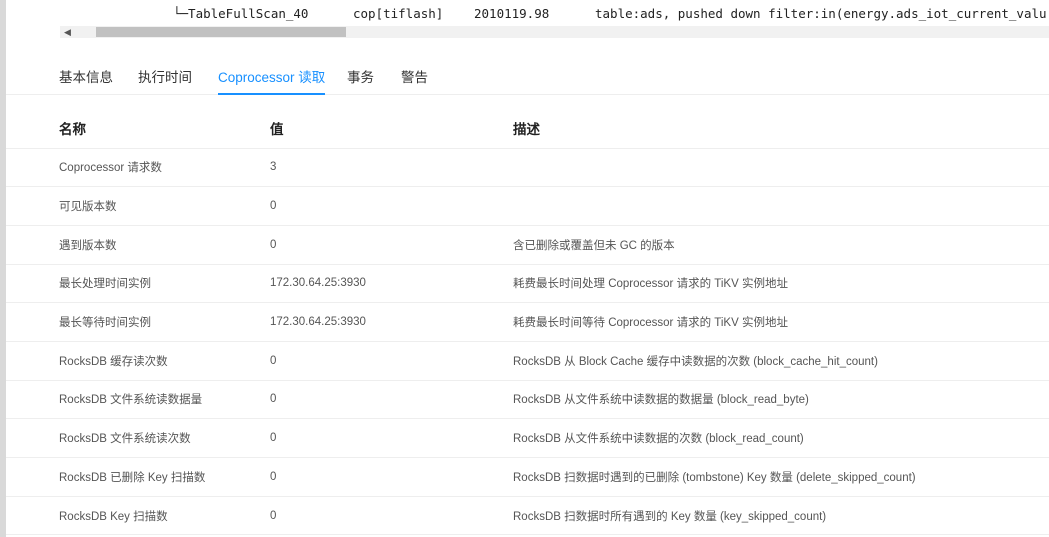 Image resolution: width=1049 pixels, height=537 pixels. I want to click on plan-est-rows: 2010119.98, so click(512, 13).